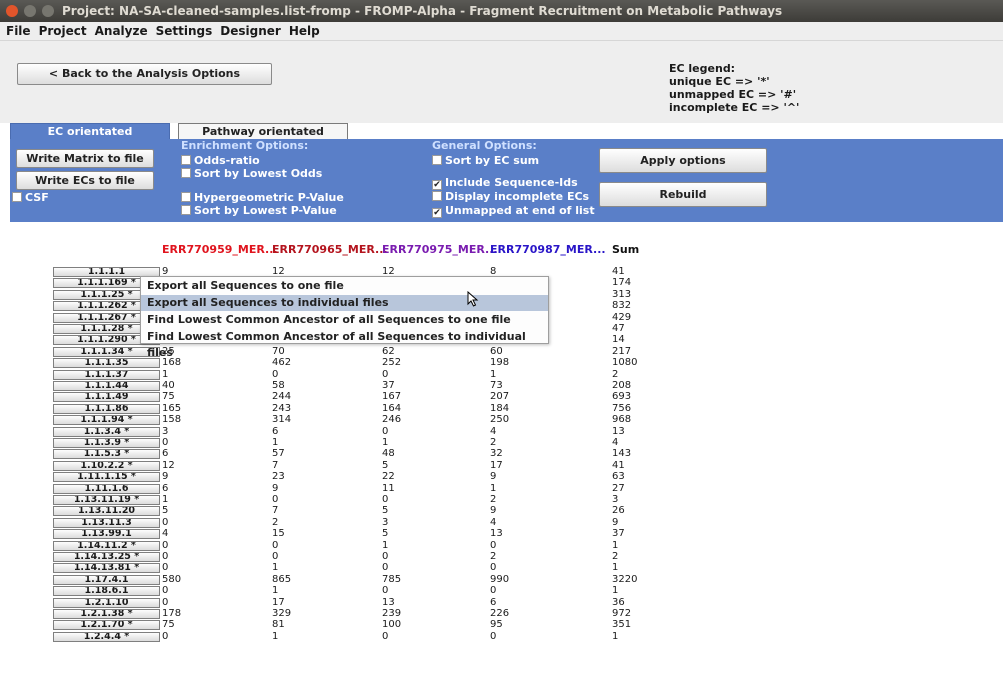 This screenshot has width=1003, height=680. I want to click on enrichment-options-header: Enrichment Options:, so click(245, 145).